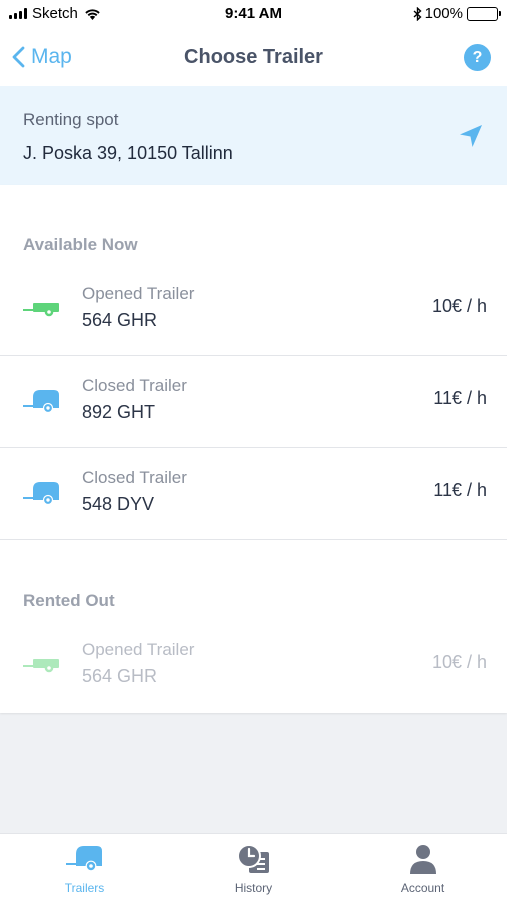 The height and width of the screenshot is (900, 507). I want to click on renting-spot: Renting spot J. Poska 39, 10150 Tallinn, so click(253, 135).